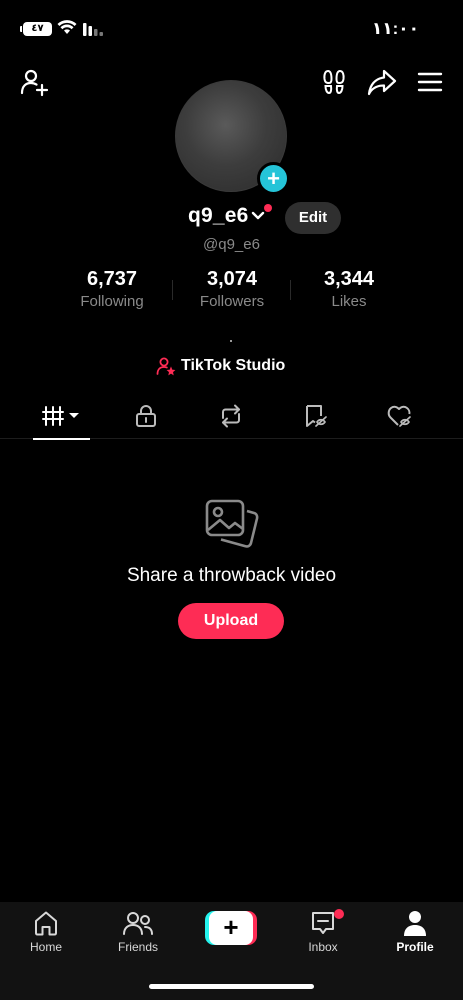  Describe the element at coordinates (218, 216) in the screenshot. I see `username: q9_e6` at that location.